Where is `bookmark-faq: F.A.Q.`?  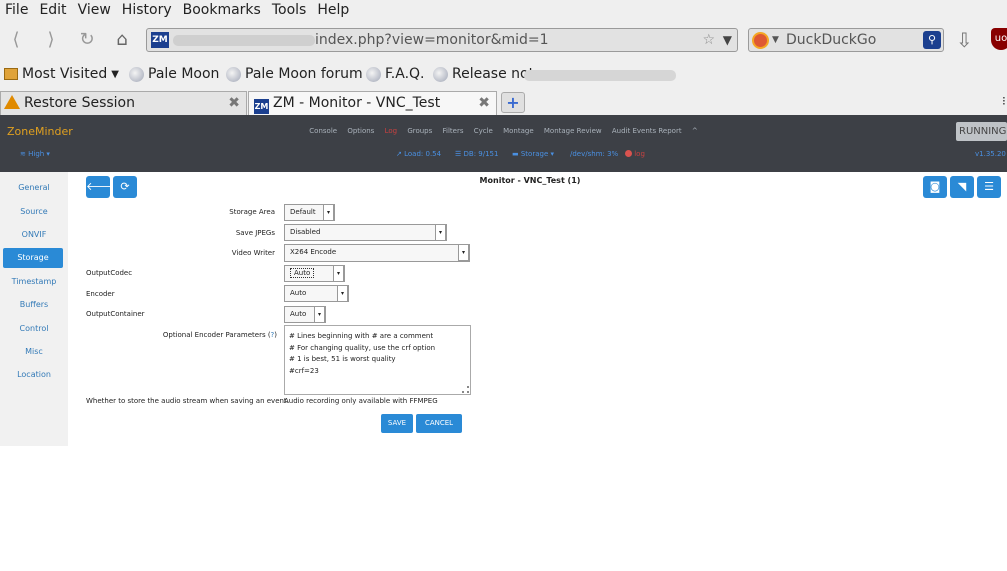 bookmark-faq: F.A.Q. is located at coordinates (395, 74).